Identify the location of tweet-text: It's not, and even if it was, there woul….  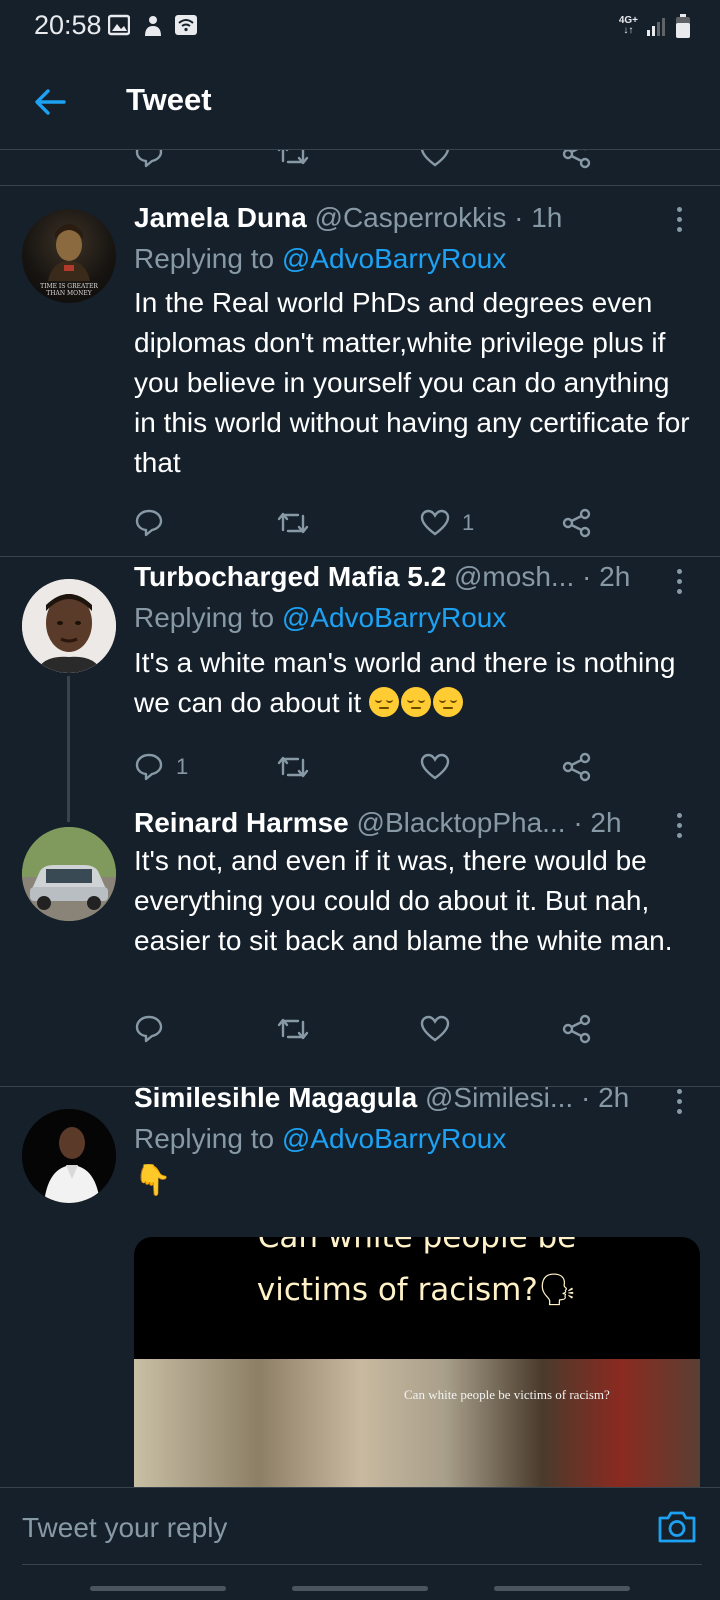
(403, 900).